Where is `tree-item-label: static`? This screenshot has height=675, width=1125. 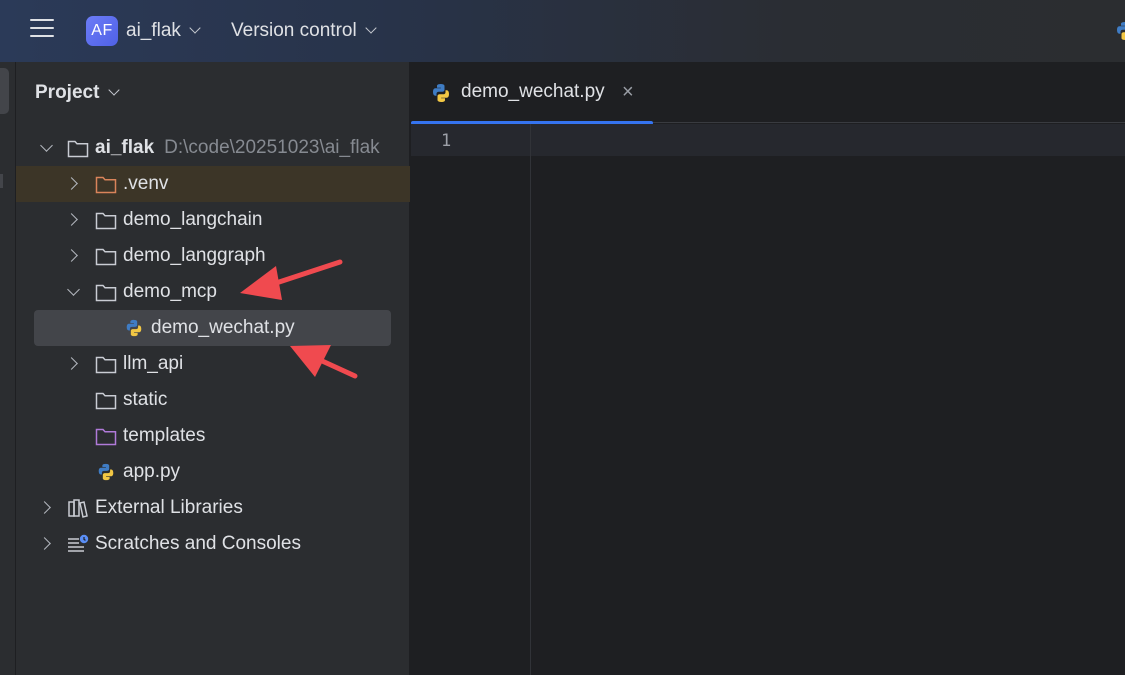
tree-item-label: static is located at coordinates (145, 399).